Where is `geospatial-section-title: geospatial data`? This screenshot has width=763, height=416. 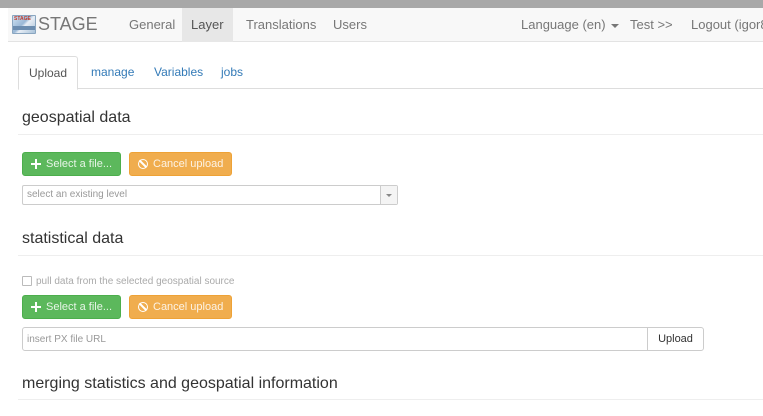
geospatial-section-title: geospatial data is located at coordinates (76, 117).